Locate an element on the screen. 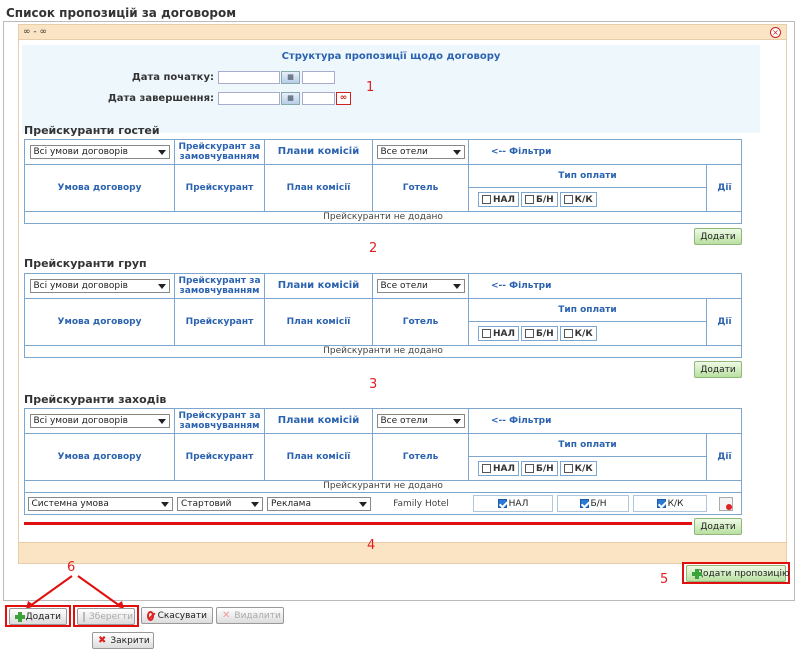 Image resolution: width=800 pixels, height=656 pixels. start-date-label: Дата початку: is located at coordinates (172, 77).